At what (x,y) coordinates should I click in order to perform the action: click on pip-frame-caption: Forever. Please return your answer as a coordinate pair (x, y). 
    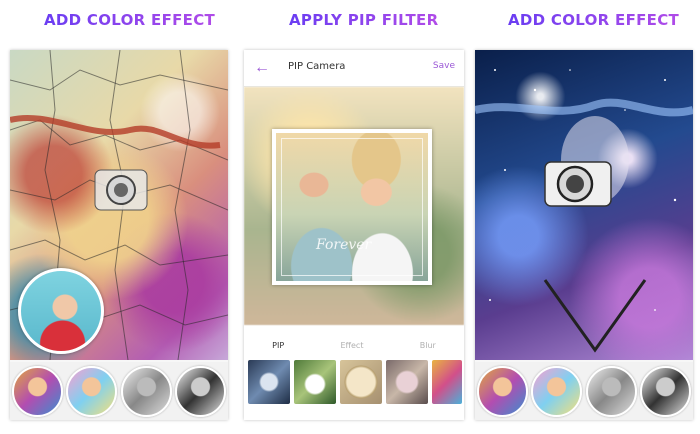
    Looking at the image, I should click on (344, 245).